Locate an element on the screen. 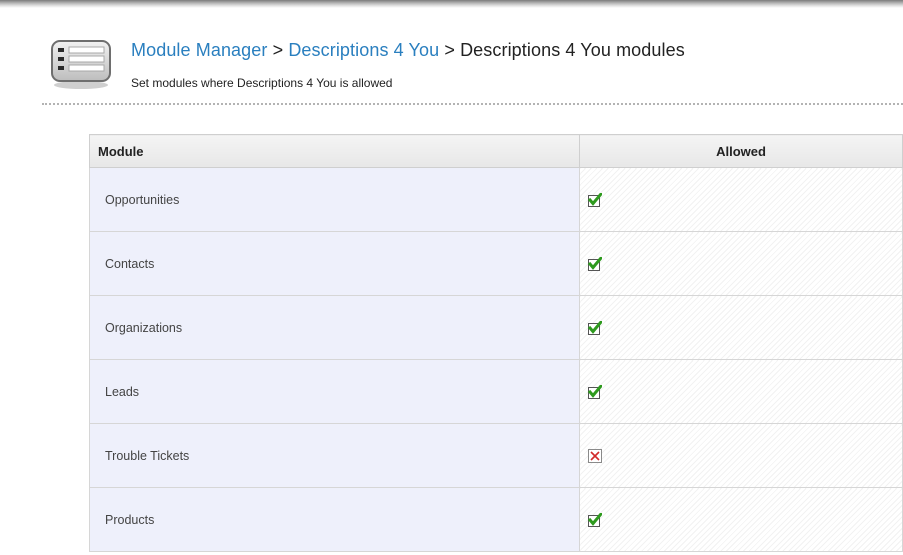  table-row: Products is located at coordinates (496, 519).